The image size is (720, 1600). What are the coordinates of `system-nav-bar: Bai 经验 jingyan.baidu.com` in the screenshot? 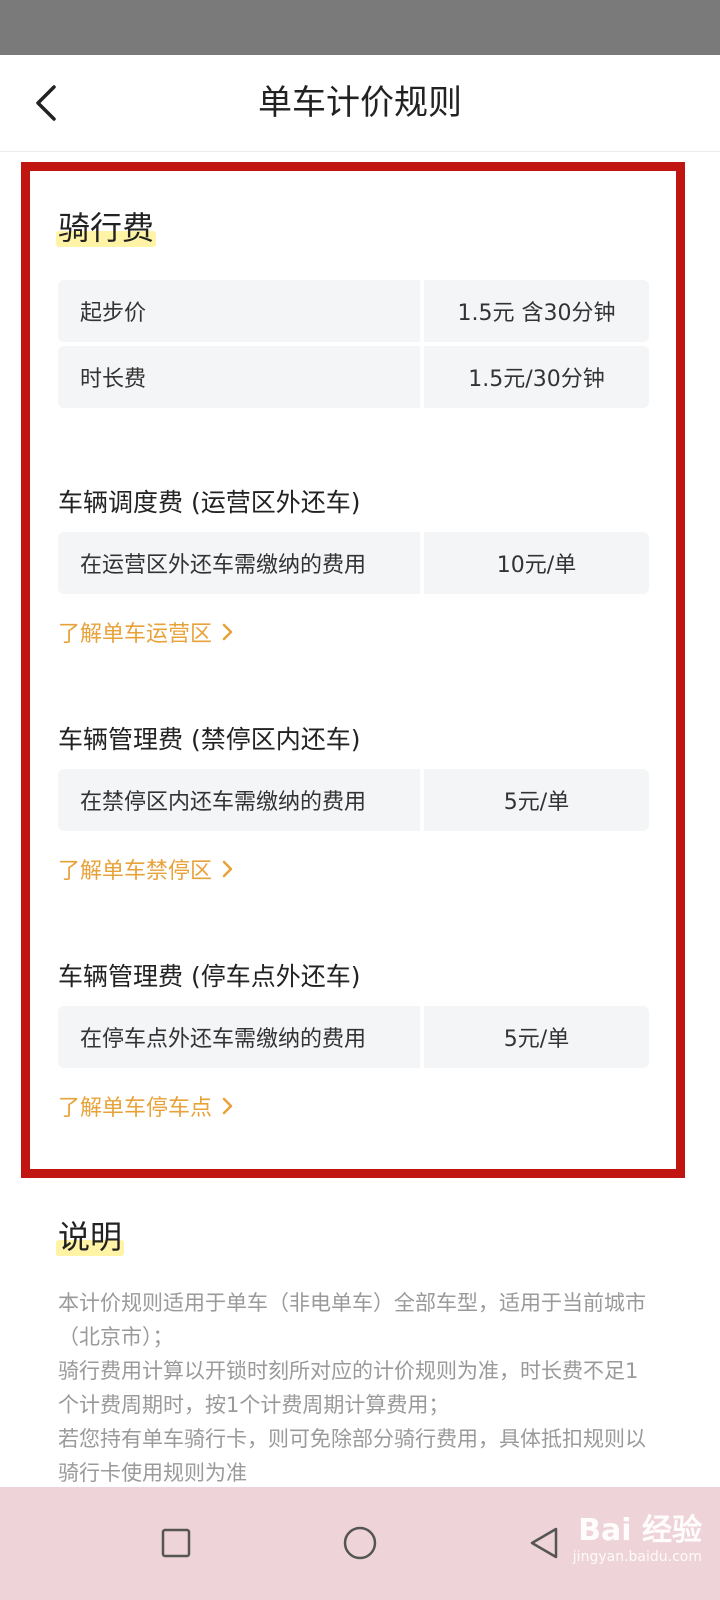 It's located at (360, 1543).